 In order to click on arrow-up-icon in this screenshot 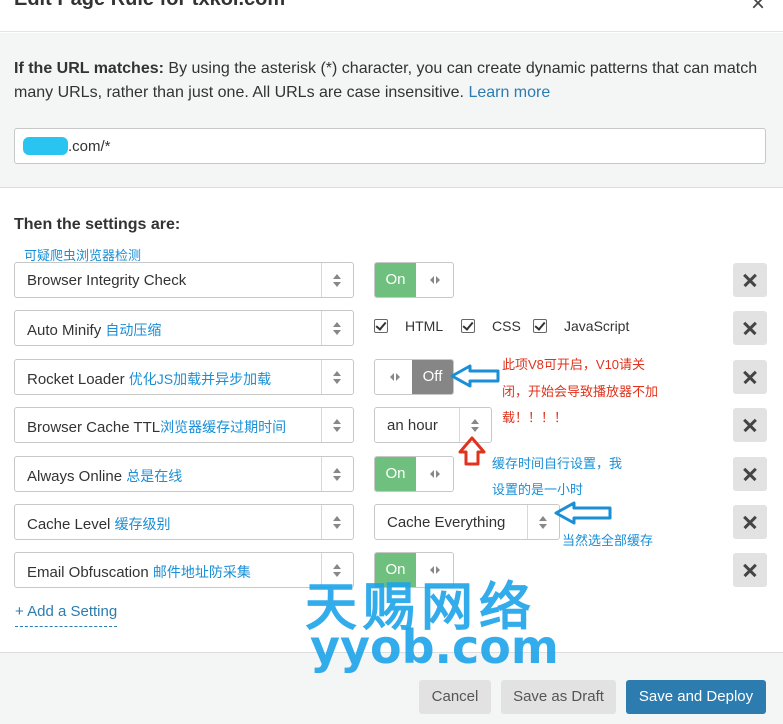, I will do `click(472, 451)`.